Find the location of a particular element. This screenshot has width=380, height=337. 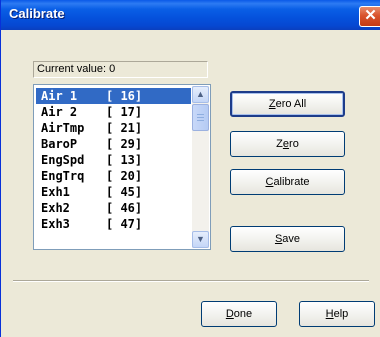

close-icon: ✕ is located at coordinates (370, 15).